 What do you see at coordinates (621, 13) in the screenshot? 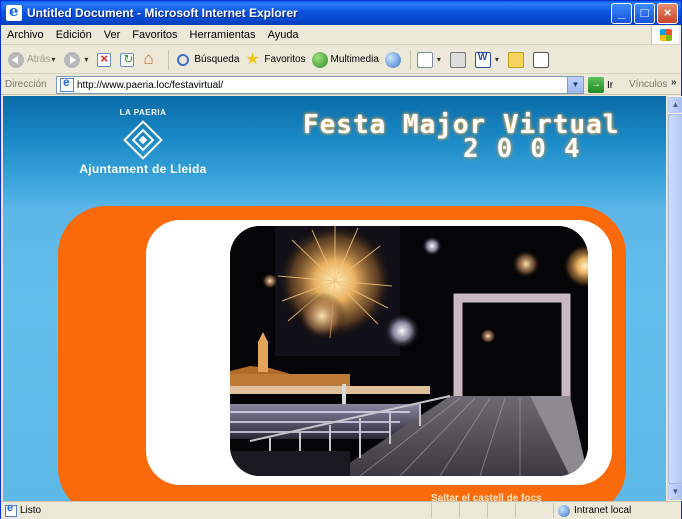
I see `minimize-button: _` at bounding box center [621, 13].